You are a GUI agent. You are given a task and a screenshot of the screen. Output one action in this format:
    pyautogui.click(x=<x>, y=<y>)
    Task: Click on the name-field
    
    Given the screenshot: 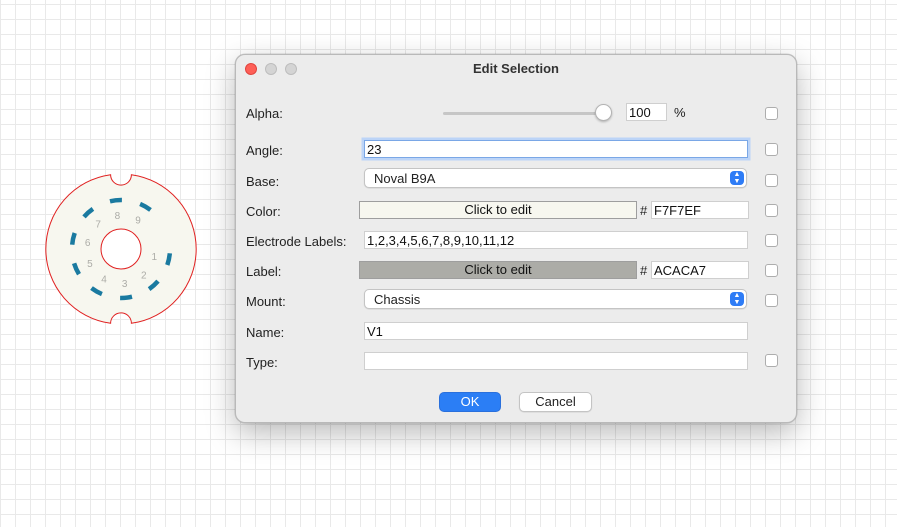 What is the action you would take?
    pyautogui.click(x=556, y=331)
    